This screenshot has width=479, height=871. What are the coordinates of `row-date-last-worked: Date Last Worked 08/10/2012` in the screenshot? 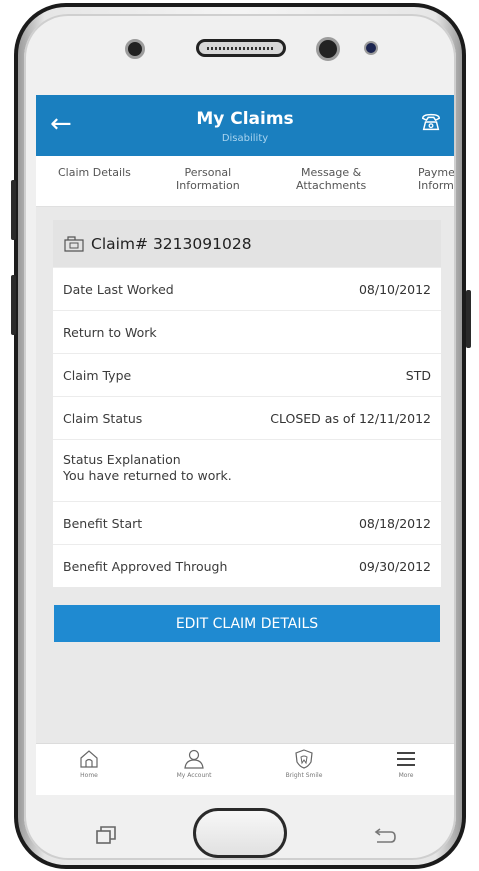 It's located at (247, 288).